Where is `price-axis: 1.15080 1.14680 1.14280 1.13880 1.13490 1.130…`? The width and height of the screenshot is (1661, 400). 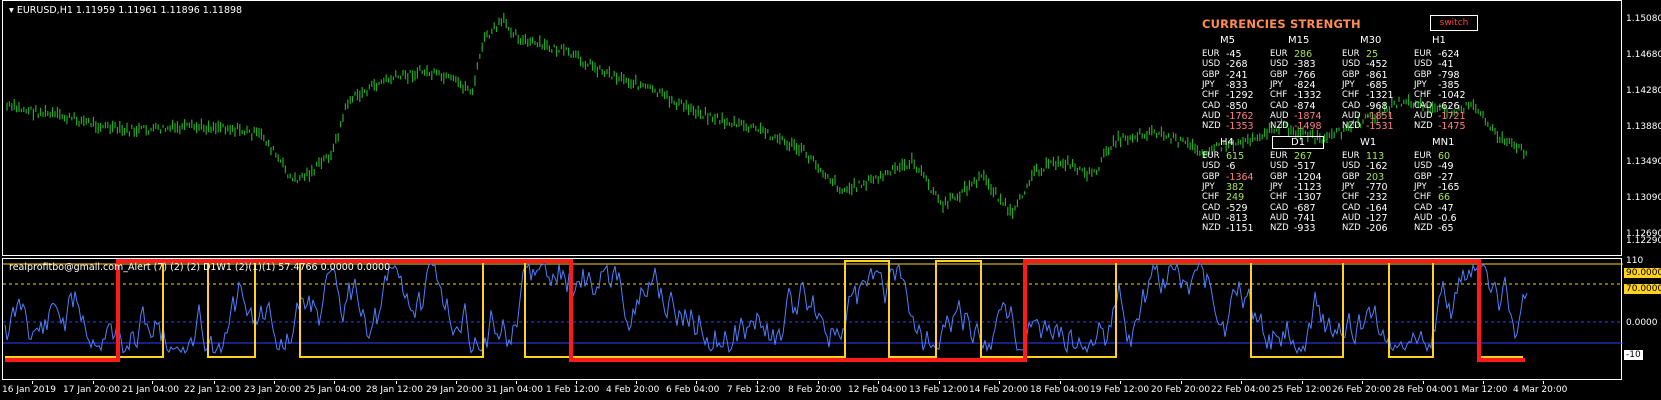
price-axis: 1.15080 1.14680 1.14280 1.13880 1.13490 1.130… is located at coordinates (1641, 128).